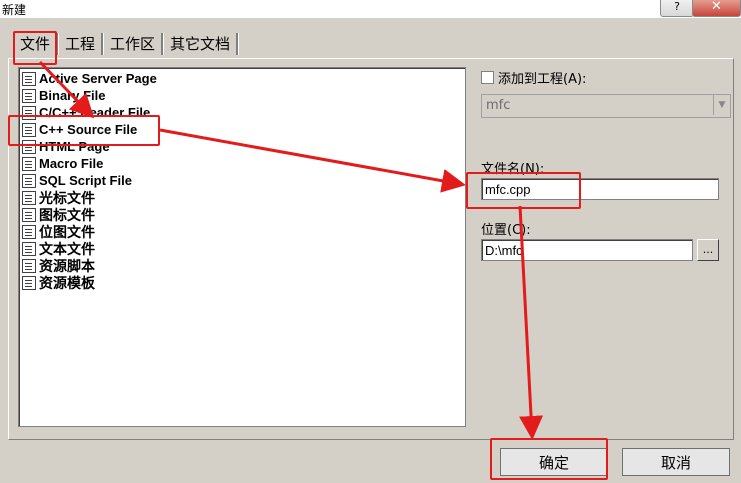 This screenshot has height=483, width=741. What do you see at coordinates (312, 160) in the screenshot?
I see `arrow-to-filename` at bounding box center [312, 160].